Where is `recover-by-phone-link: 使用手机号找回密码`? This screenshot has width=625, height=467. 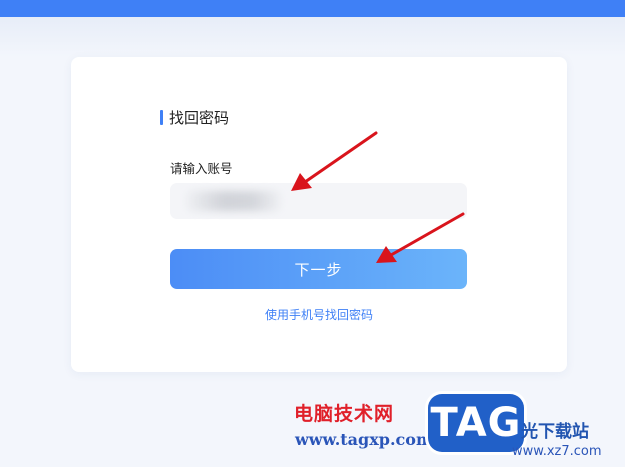 recover-by-phone-link: 使用手机号找回密码 is located at coordinates (319, 314).